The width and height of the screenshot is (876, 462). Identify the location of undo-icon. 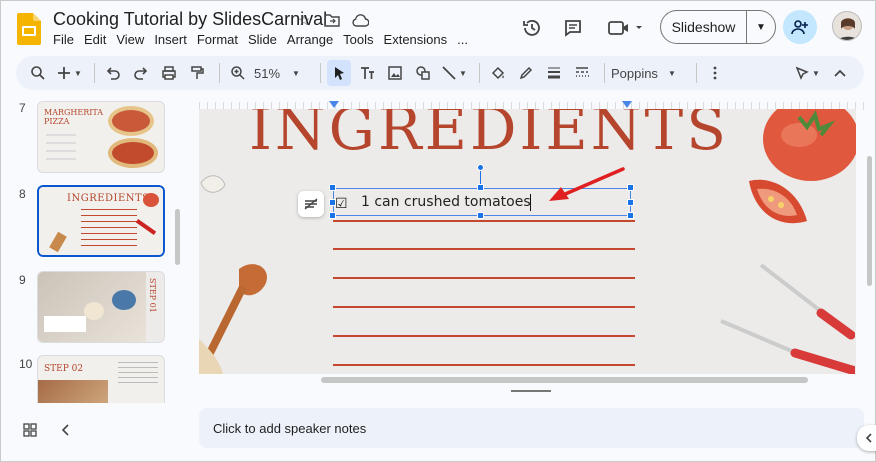
(113, 73).